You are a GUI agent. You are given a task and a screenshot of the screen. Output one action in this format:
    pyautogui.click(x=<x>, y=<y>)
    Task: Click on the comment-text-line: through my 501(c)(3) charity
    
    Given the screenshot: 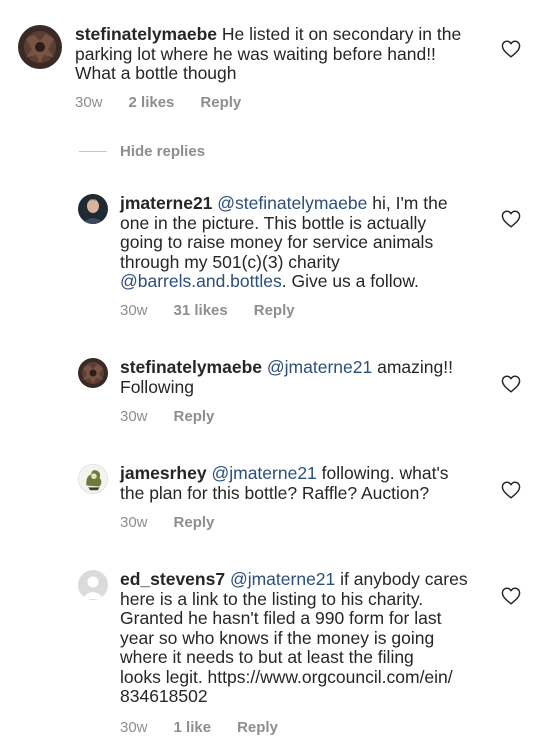 What is the action you would take?
    pyautogui.click(x=230, y=261)
    